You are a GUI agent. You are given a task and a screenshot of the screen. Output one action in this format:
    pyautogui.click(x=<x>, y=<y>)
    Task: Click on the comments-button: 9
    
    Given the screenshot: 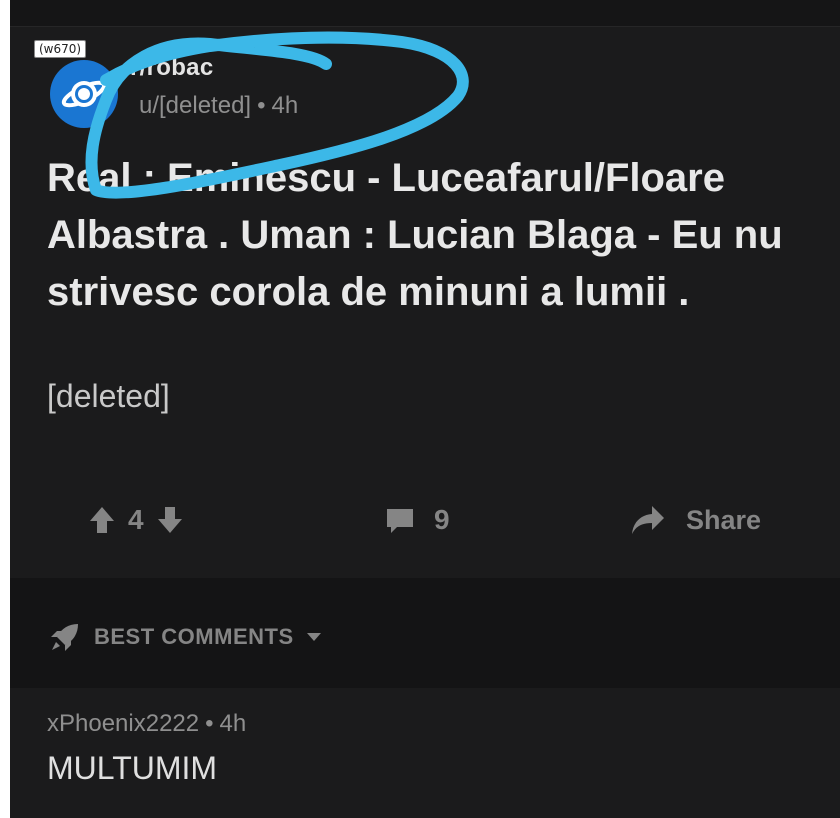 What is the action you would take?
    pyautogui.click(x=417, y=520)
    